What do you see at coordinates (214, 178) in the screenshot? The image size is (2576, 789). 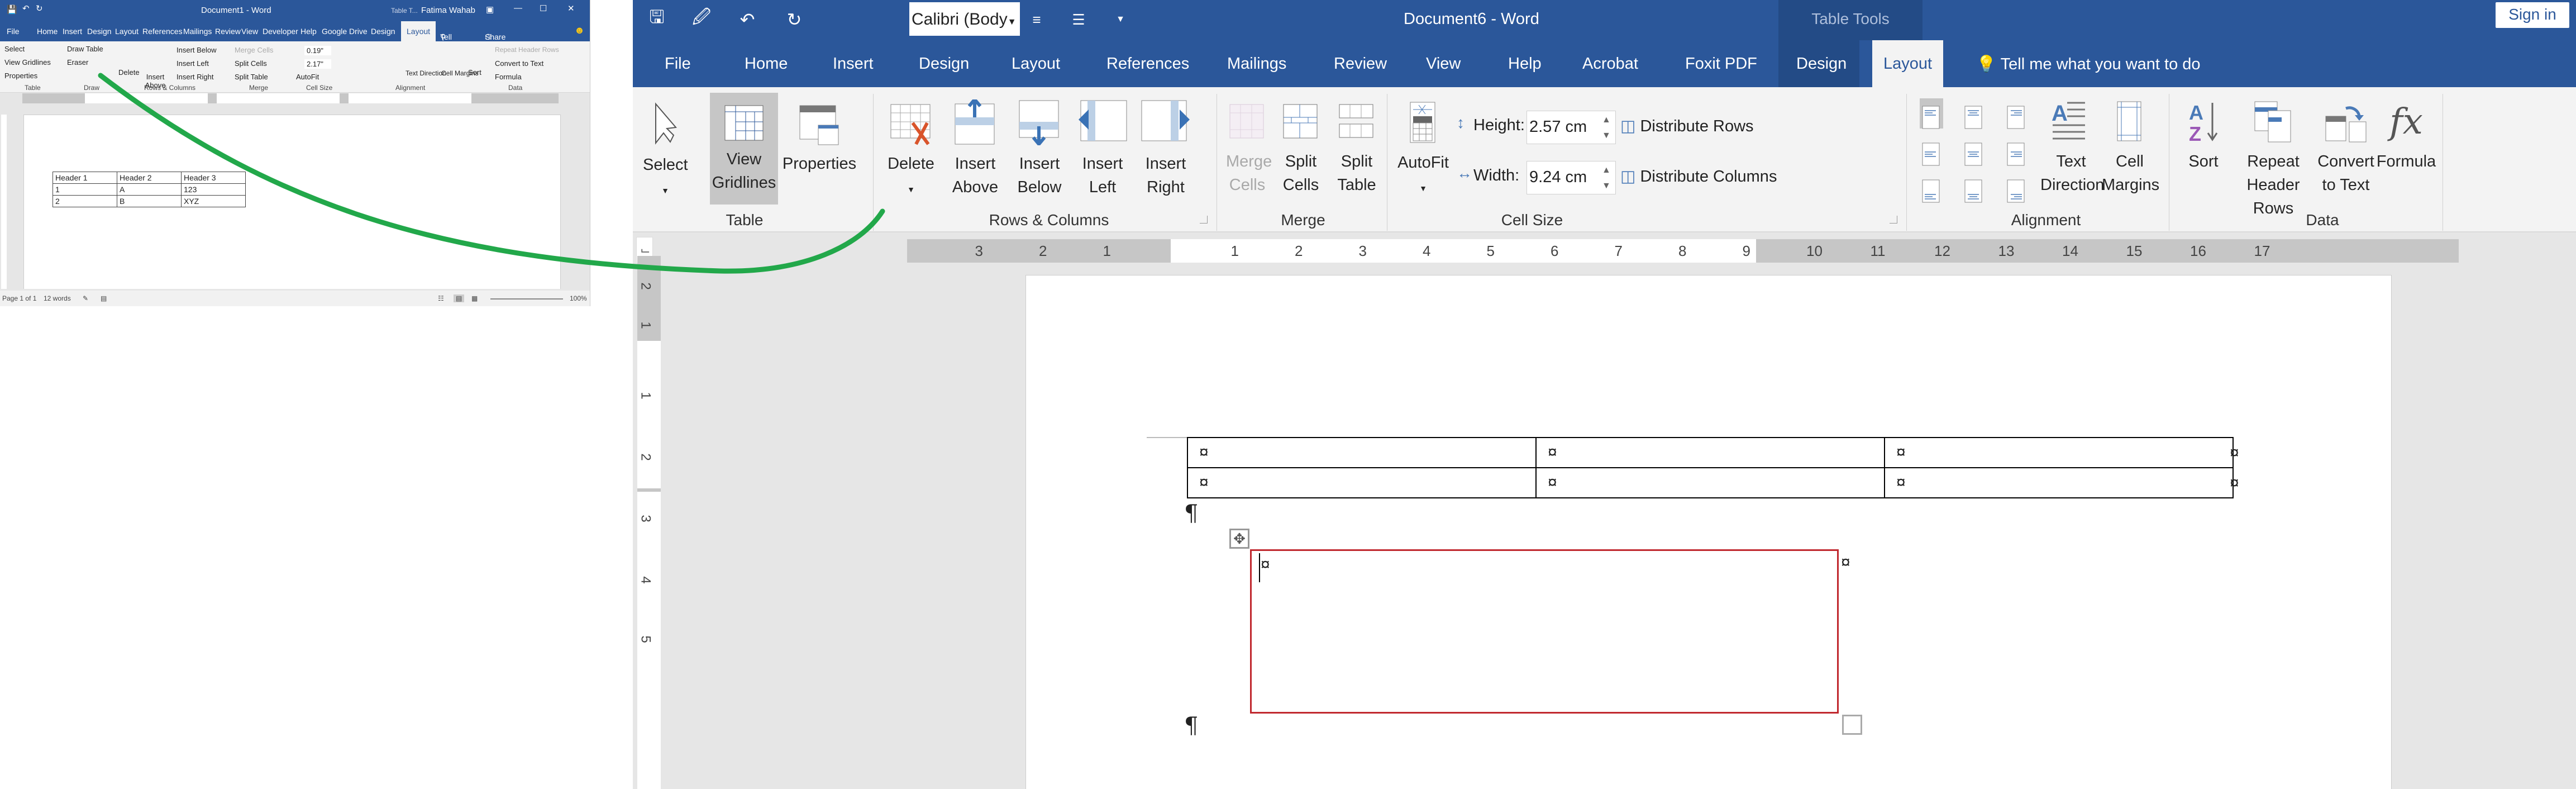 I see `table-cell: Header 3` at bounding box center [214, 178].